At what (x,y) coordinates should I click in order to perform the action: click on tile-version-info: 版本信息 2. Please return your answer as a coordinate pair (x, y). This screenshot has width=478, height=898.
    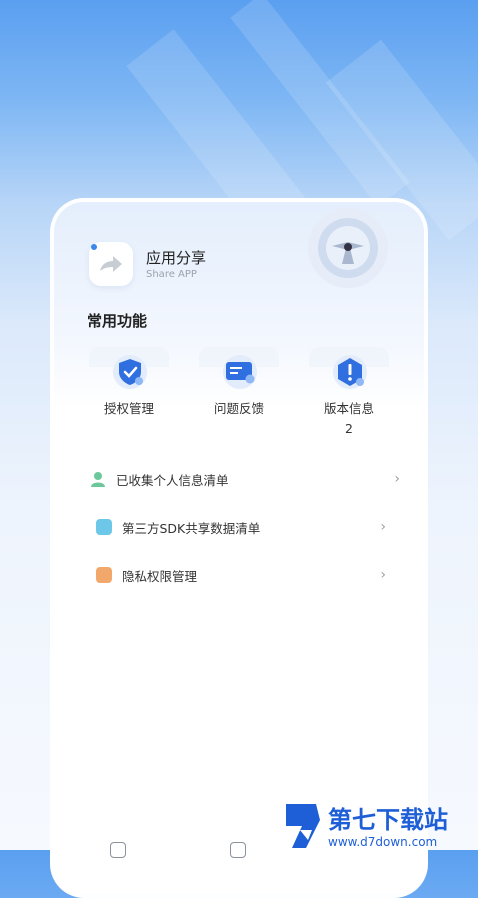
    Looking at the image, I should click on (349, 392).